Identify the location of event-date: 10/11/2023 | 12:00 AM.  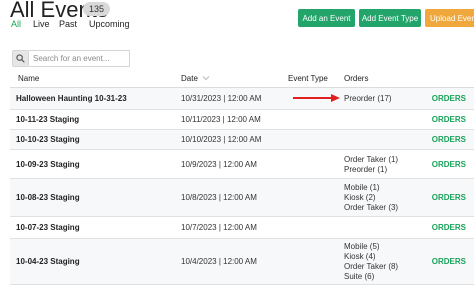
(221, 119).